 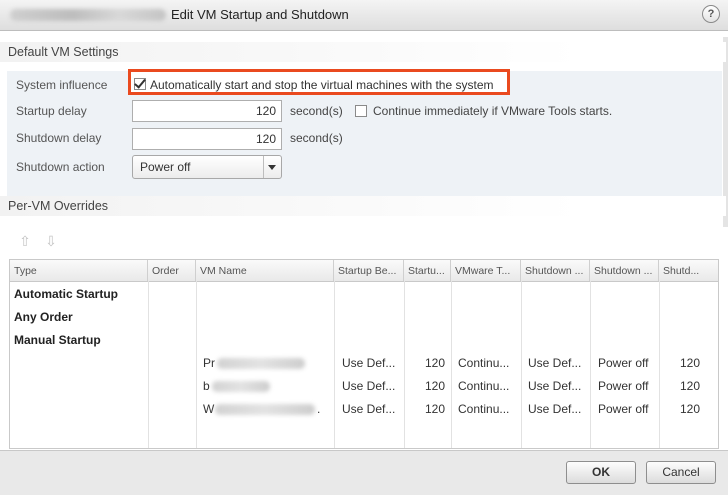 I want to click on column-header-type: Type, so click(x=79, y=270).